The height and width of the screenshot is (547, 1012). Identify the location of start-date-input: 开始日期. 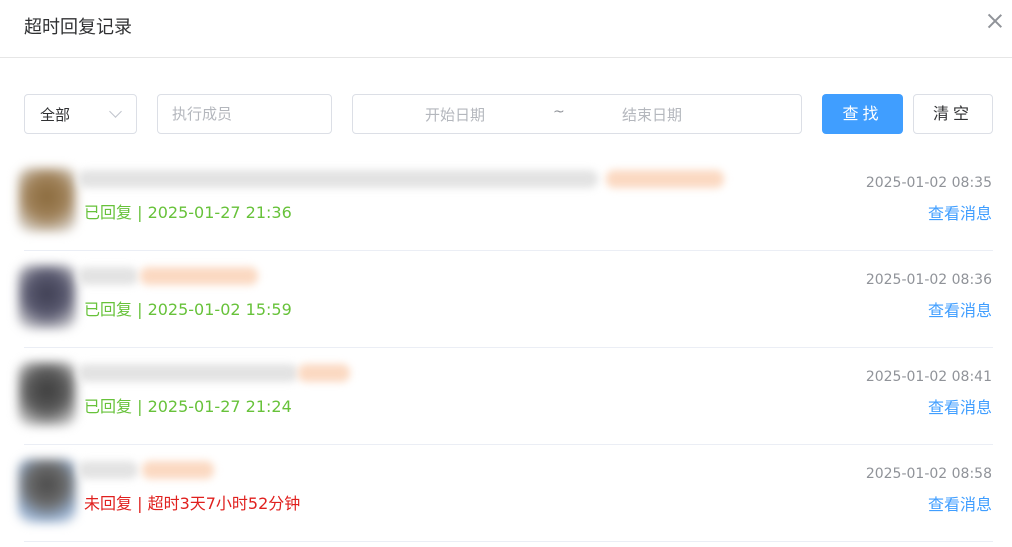
(455, 114).